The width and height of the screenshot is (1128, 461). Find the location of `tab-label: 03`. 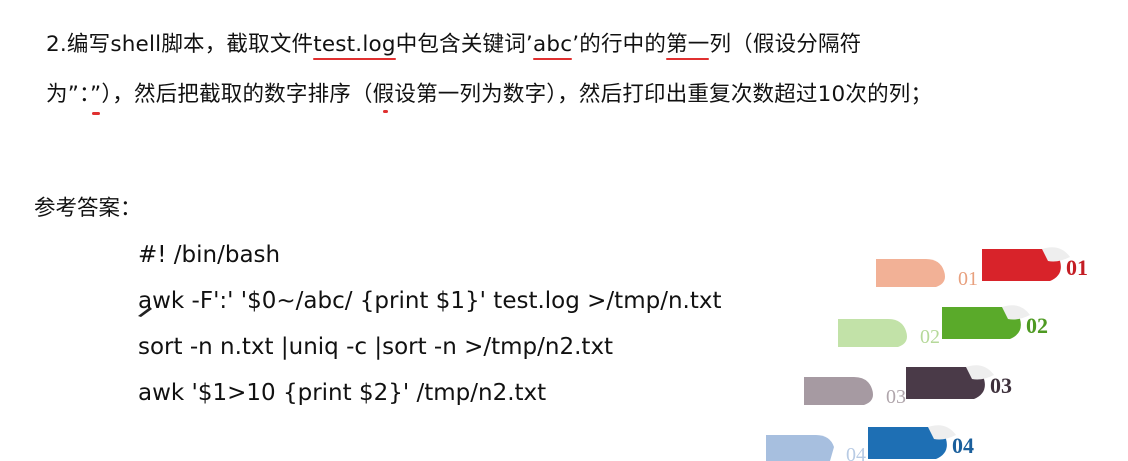

tab-label: 03 is located at coordinates (1001, 385).